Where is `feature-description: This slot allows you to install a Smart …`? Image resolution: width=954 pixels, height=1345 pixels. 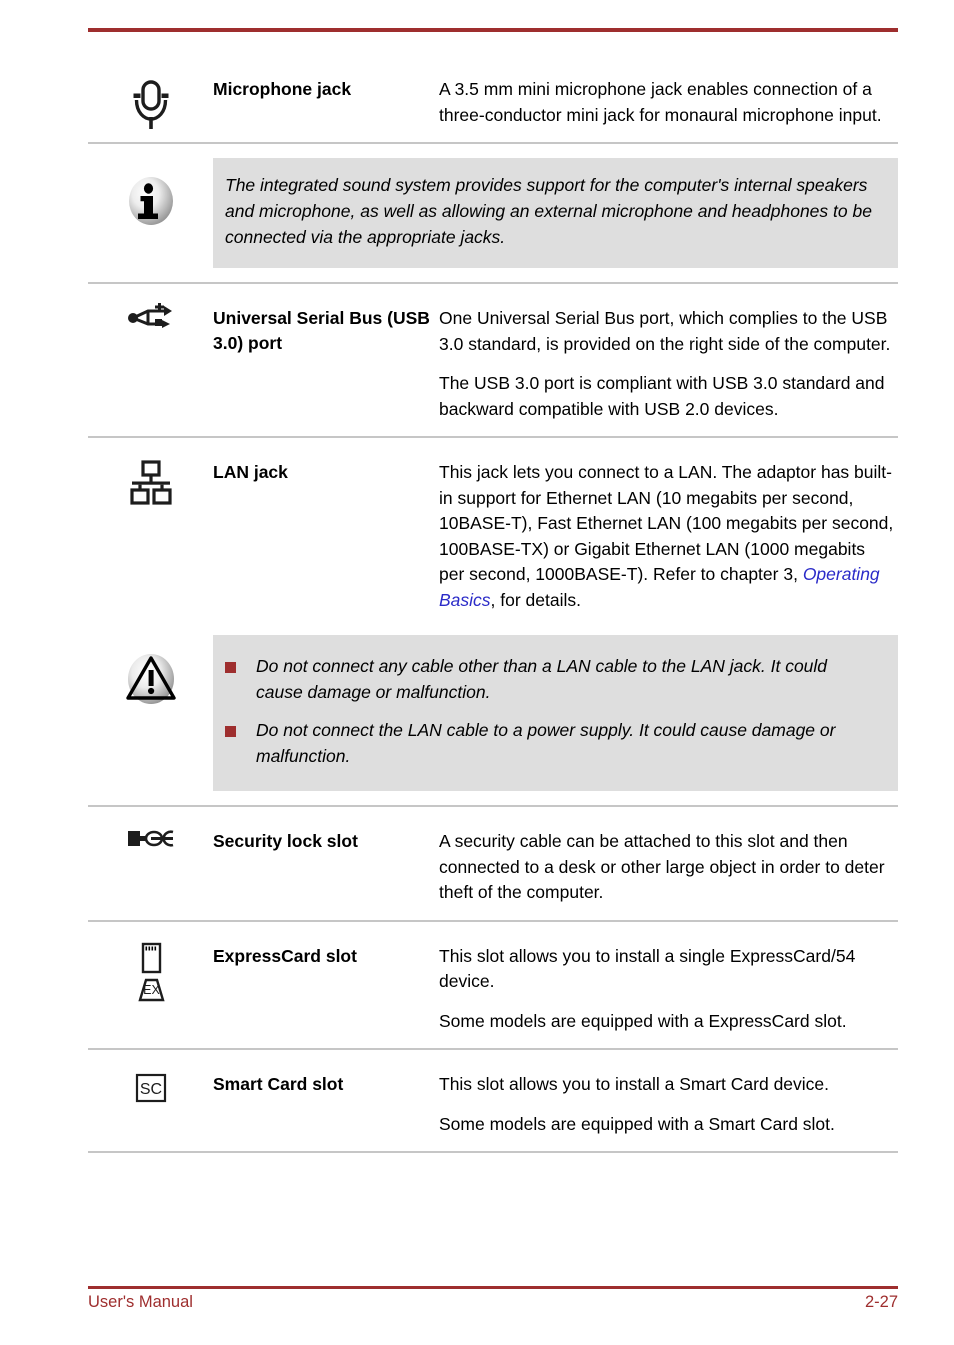
feature-description: This slot allows you to install a Smart … is located at coordinates (668, 1100).